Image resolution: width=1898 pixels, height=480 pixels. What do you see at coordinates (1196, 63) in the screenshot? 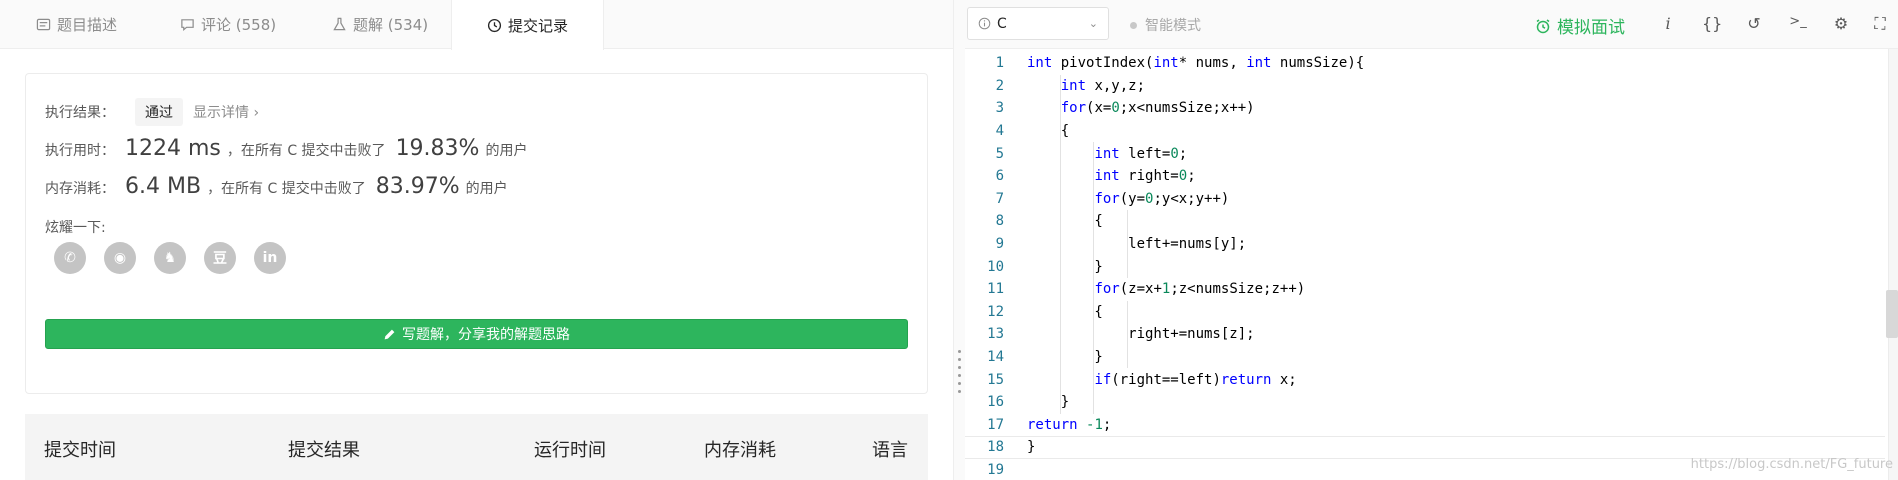
I see `code-text: int pivotIndex(int* nums, int numsSize){` at bounding box center [1196, 63].